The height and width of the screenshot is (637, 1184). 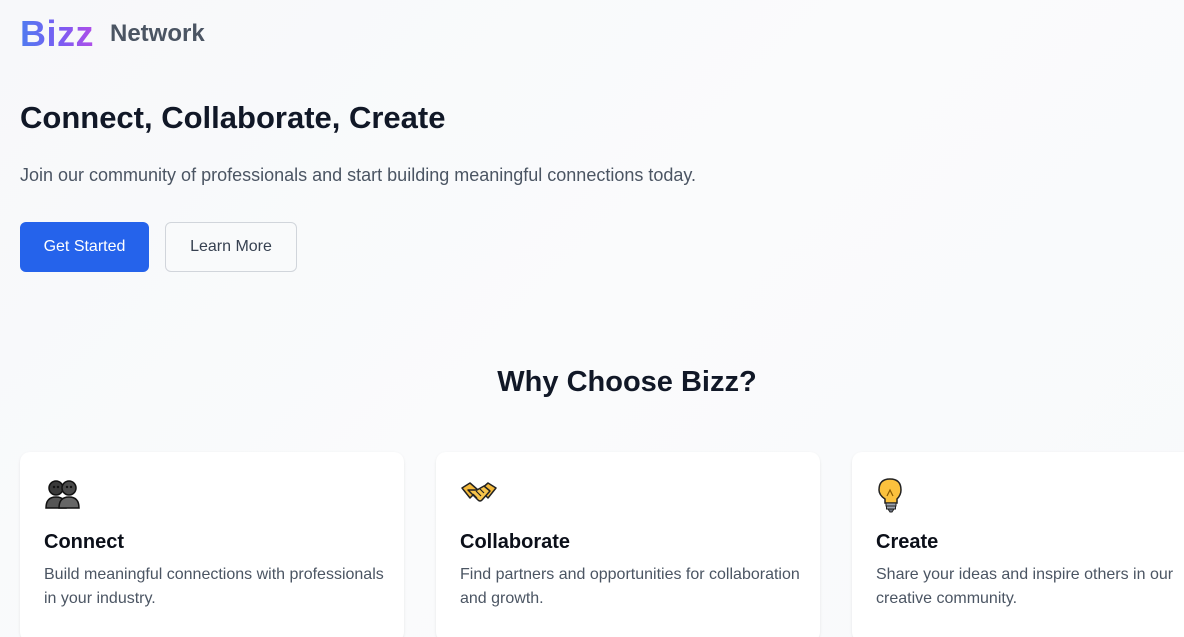 I want to click on get-started-button: Get Started, so click(x=84, y=247).